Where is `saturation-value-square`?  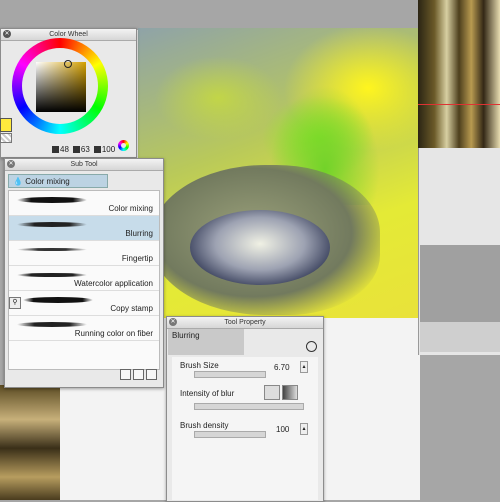 saturation-value-square is located at coordinates (61, 87).